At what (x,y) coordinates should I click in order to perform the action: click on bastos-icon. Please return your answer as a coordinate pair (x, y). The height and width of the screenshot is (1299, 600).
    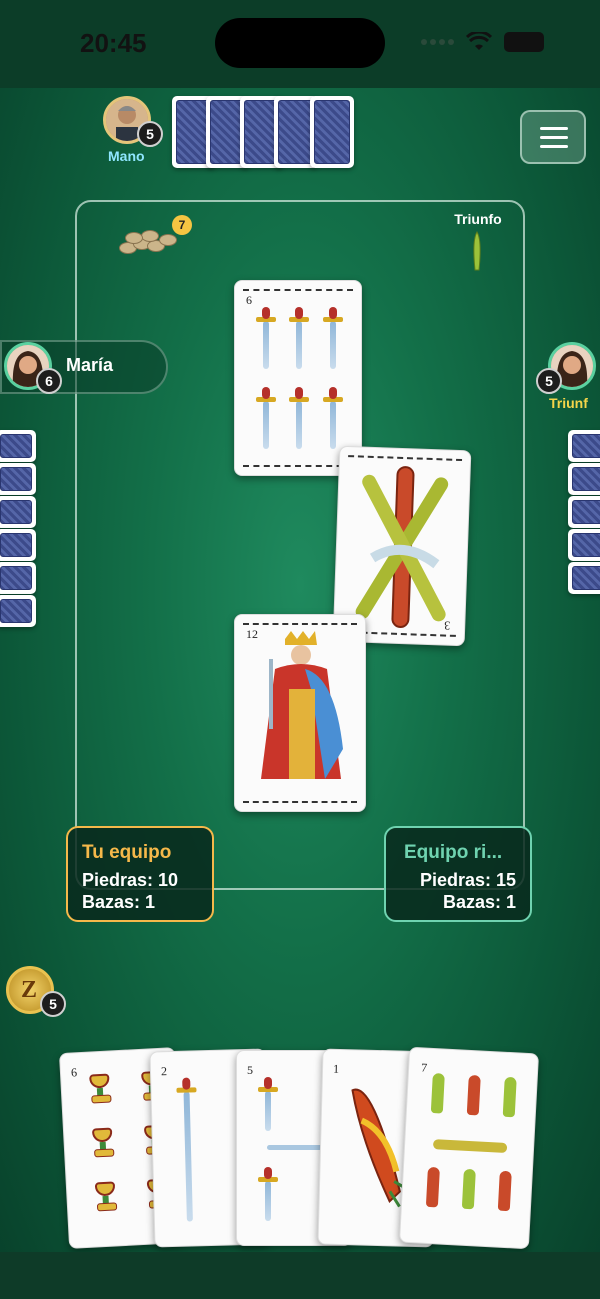
    Looking at the image, I should click on (402, 547).